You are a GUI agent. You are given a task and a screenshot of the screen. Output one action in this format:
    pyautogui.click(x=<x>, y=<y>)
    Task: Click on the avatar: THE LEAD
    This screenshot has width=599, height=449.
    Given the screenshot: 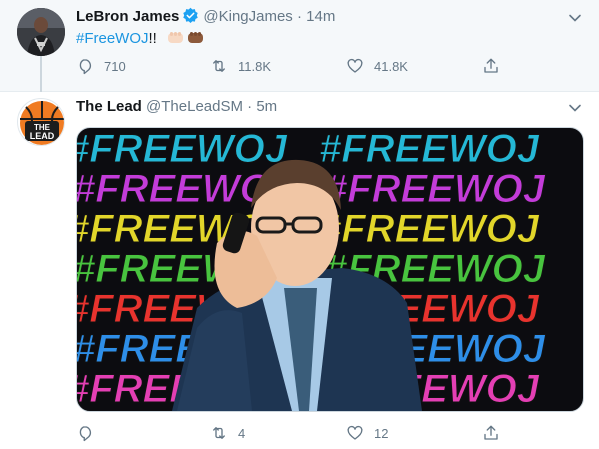 What is the action you would take?
    pyautogui.click(x=41, y=122)
    